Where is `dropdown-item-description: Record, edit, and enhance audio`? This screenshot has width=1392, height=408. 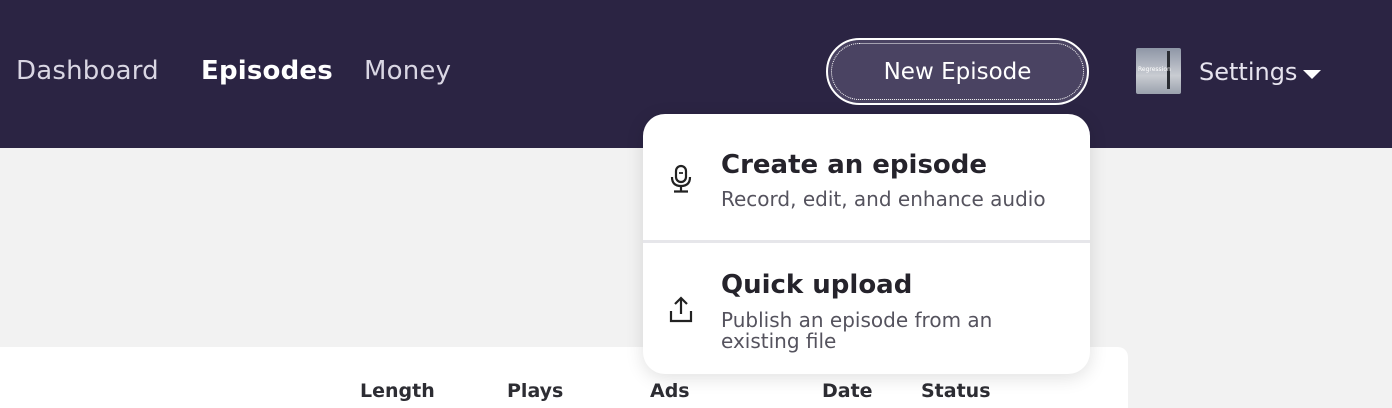
dropdown-item-description: Record, edit, and enhance audio is located at coordinates (883, 199).